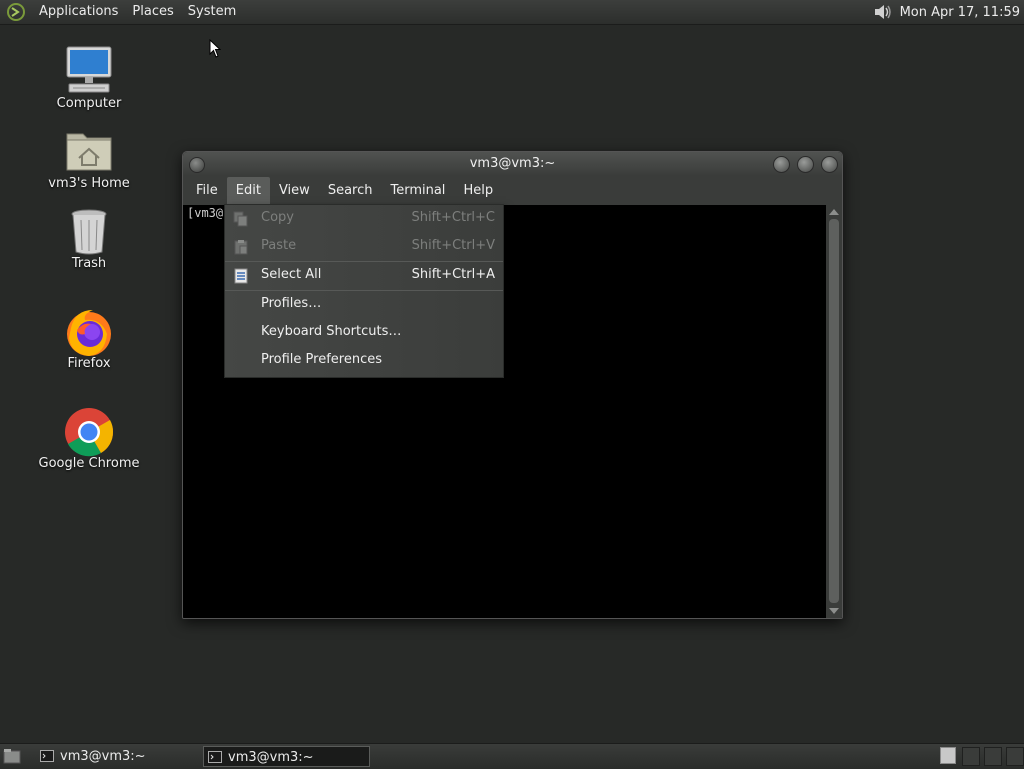 The width and height of the screenshot is (1024, 769). I want to click on firefox-icon, so click(89, 333).